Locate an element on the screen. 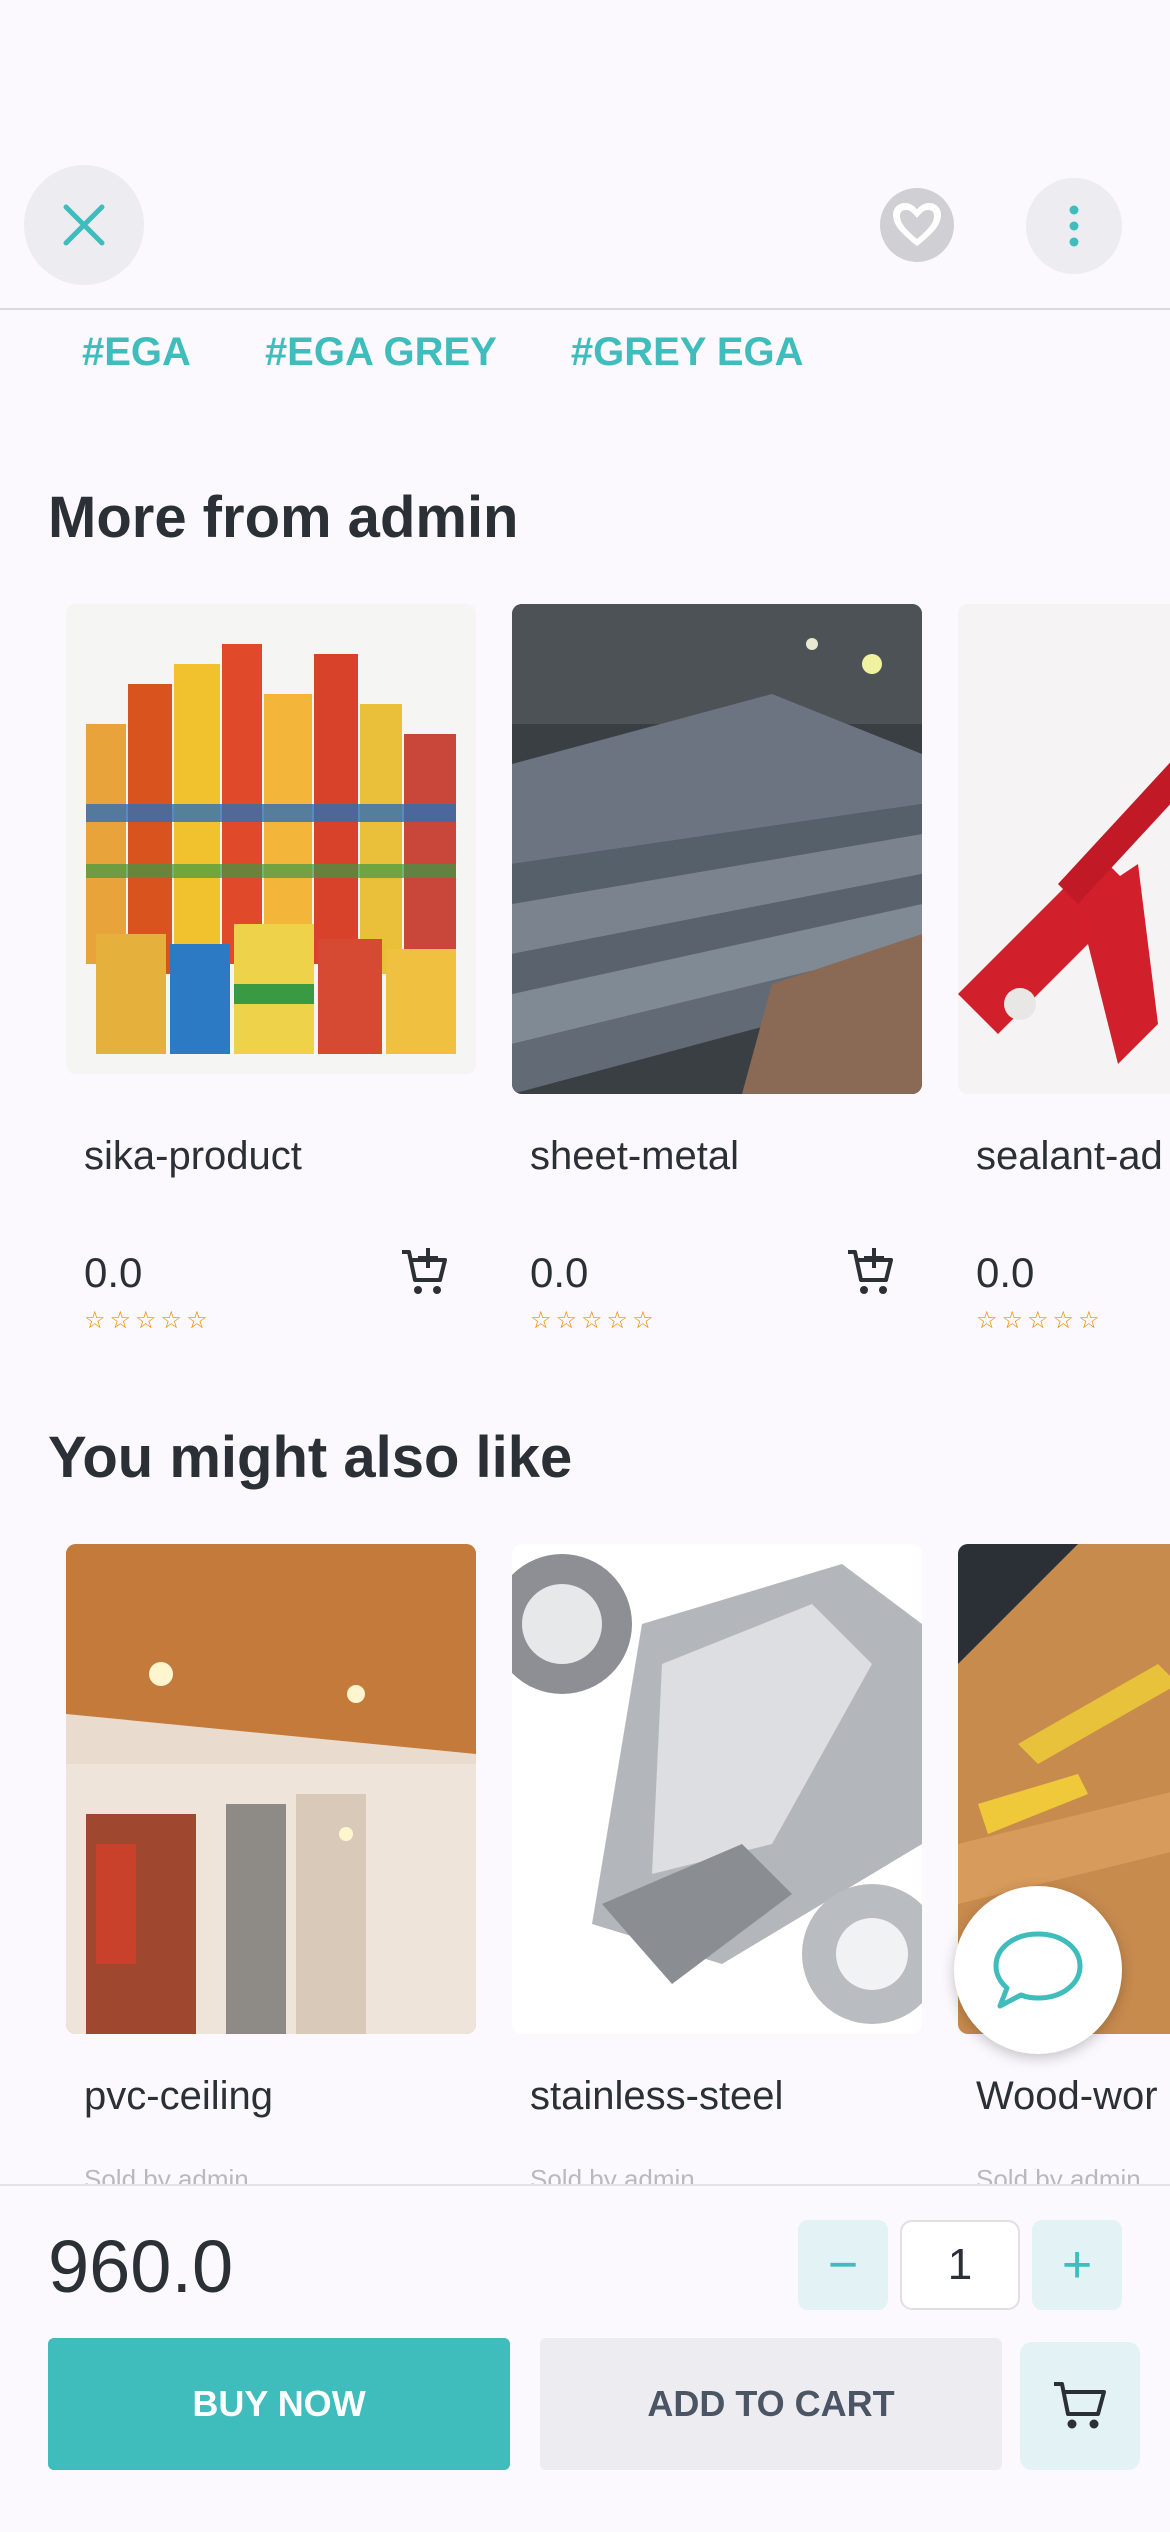  cart-button is located at coordinates (1080, 2406).